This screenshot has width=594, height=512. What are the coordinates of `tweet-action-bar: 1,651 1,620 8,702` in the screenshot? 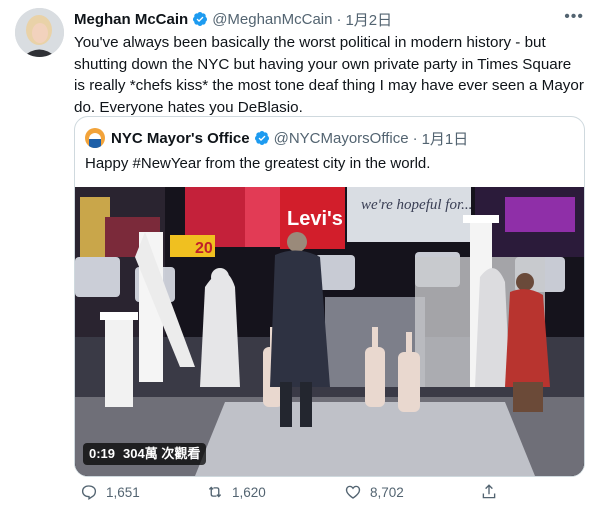 It's located at (294, 492).